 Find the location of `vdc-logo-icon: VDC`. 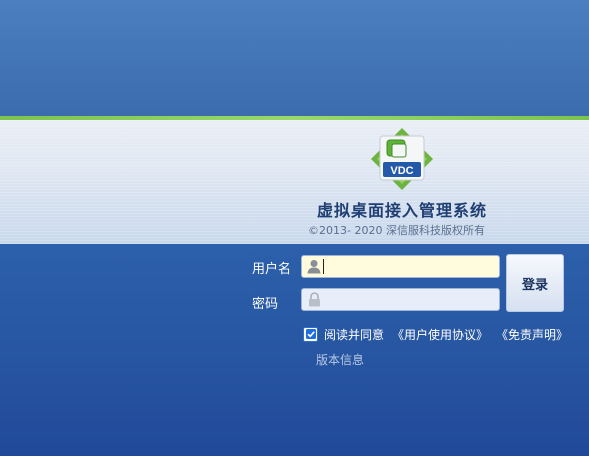

vdc-logo-icon: VDC is located at coordinates (402, 159).